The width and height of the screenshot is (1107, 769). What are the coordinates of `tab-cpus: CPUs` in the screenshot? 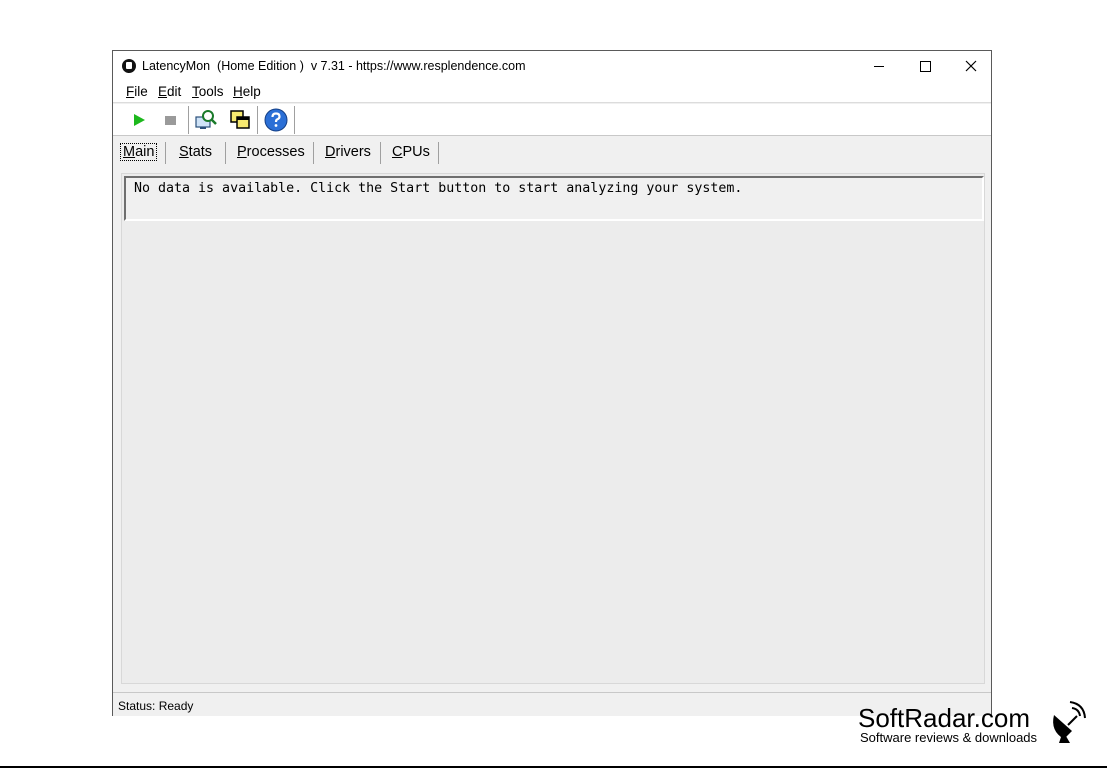 It's located at (411, 152).